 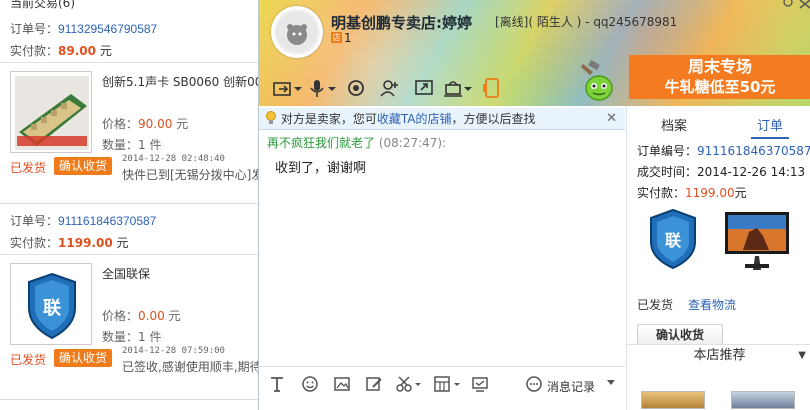 I want to click on input-toolbar: 消息记录, so click(x=442, y=385).